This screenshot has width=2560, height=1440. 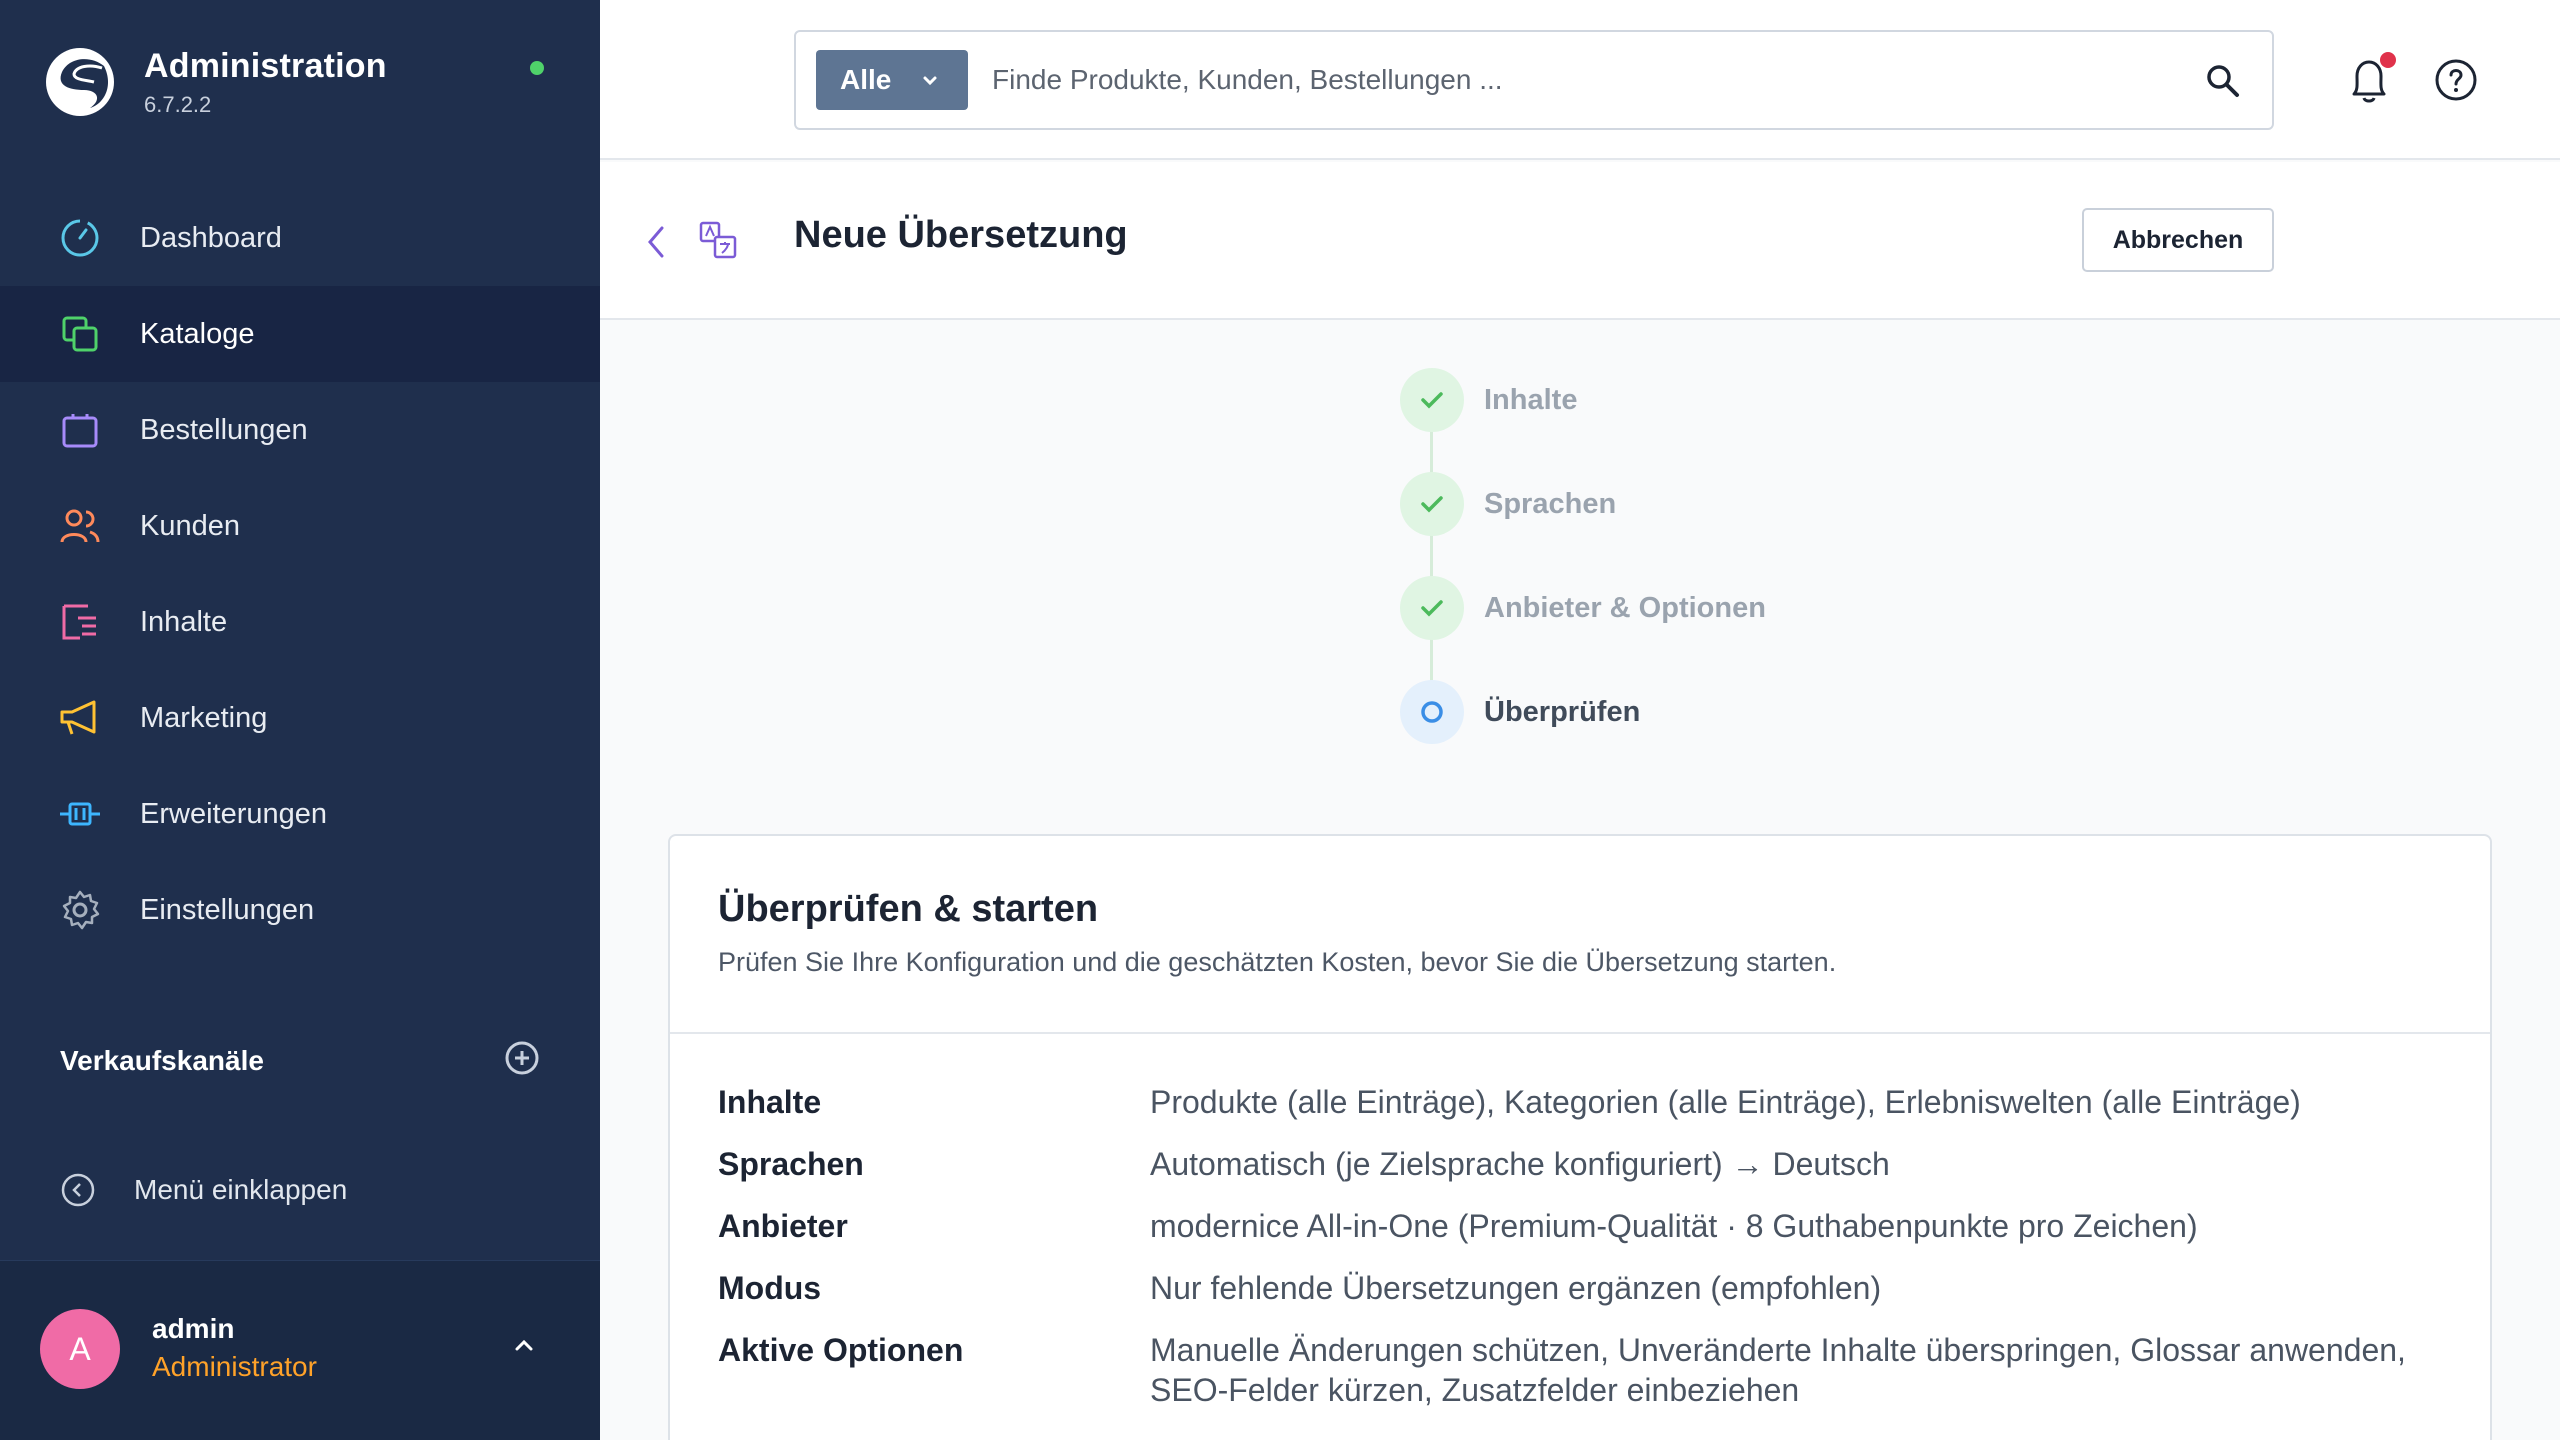 What do you see at coordinates (783, 1226) in the screenshot?
I see `summary-key: Anbieter` at bounding box center [783, 1226].